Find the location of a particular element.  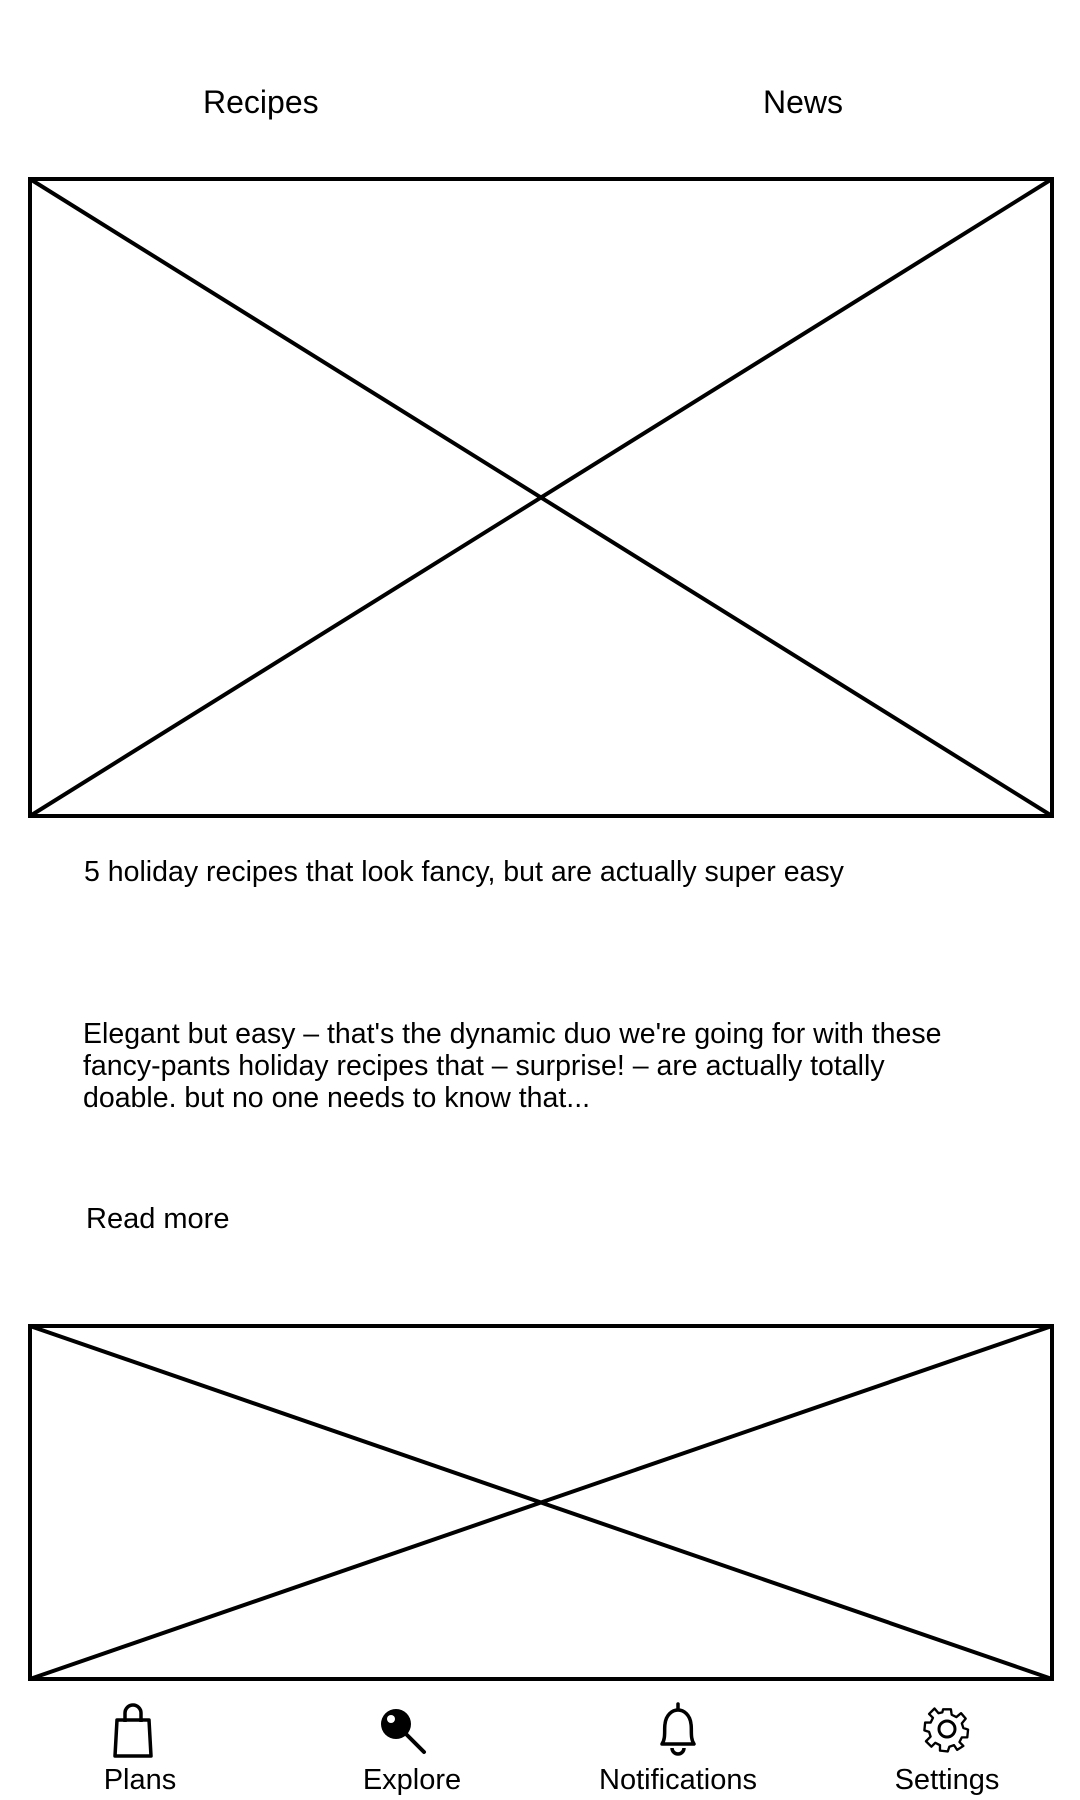

nav-label-explore: Explore is located at coordinates (412, 1780).